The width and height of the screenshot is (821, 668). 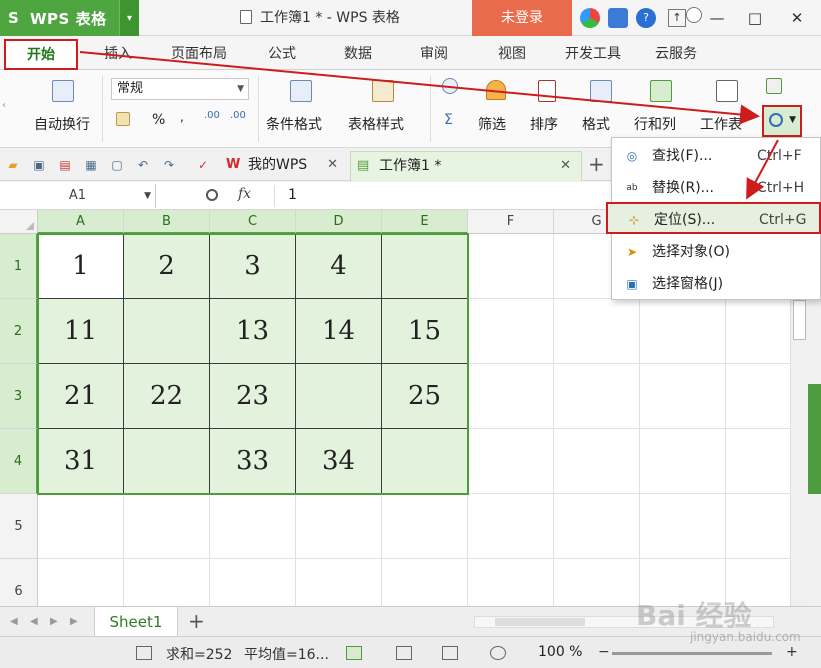 What do you see at coordinates (19, 222) in the screenshot?
I see `select-all-button` at bounding box center [19, 222].